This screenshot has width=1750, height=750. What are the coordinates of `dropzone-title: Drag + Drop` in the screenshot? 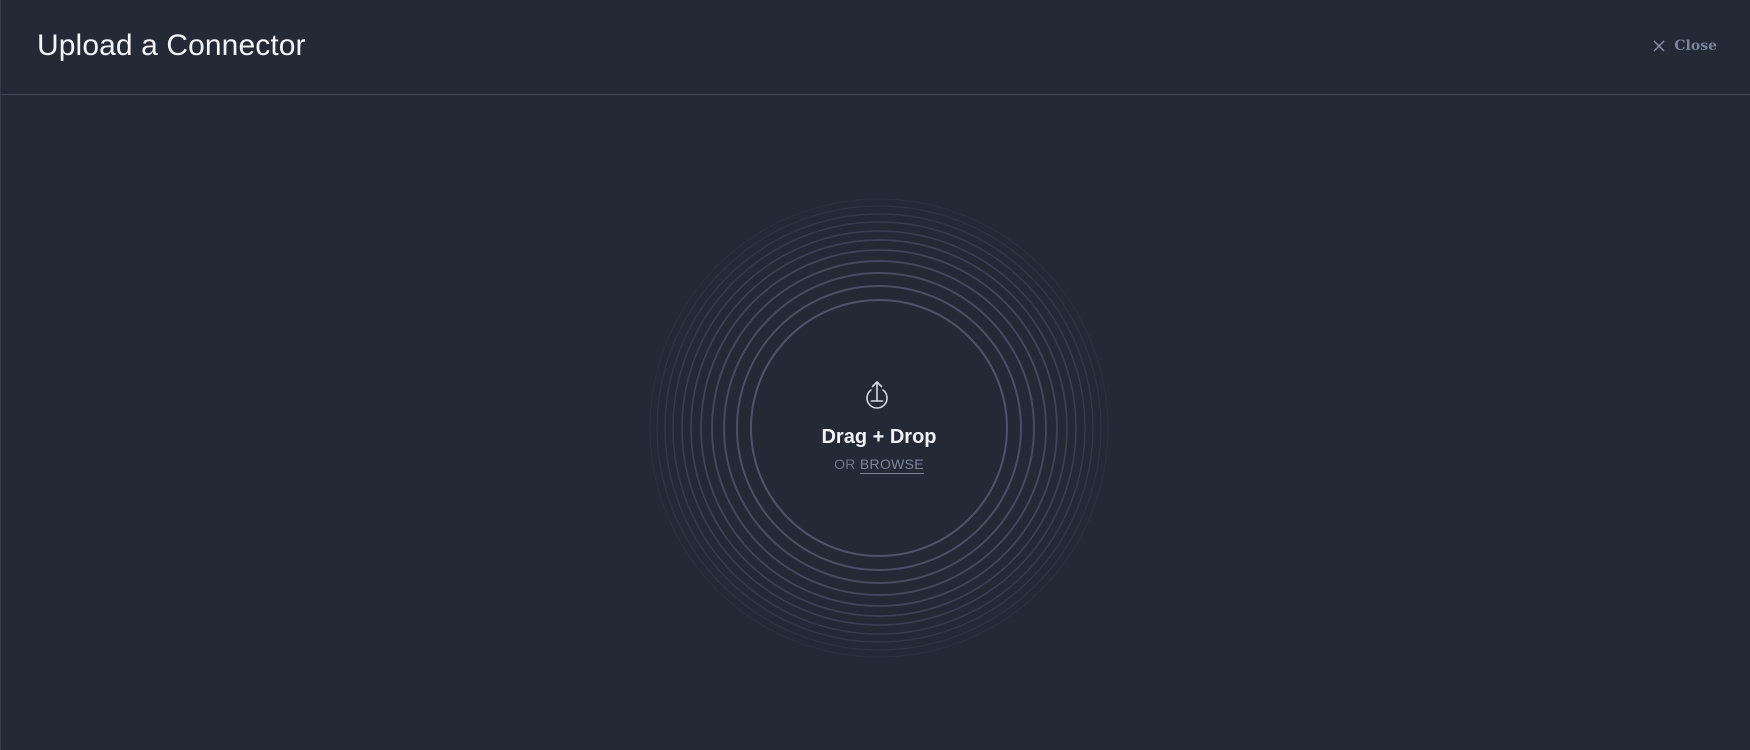 It's located at (879, 437).